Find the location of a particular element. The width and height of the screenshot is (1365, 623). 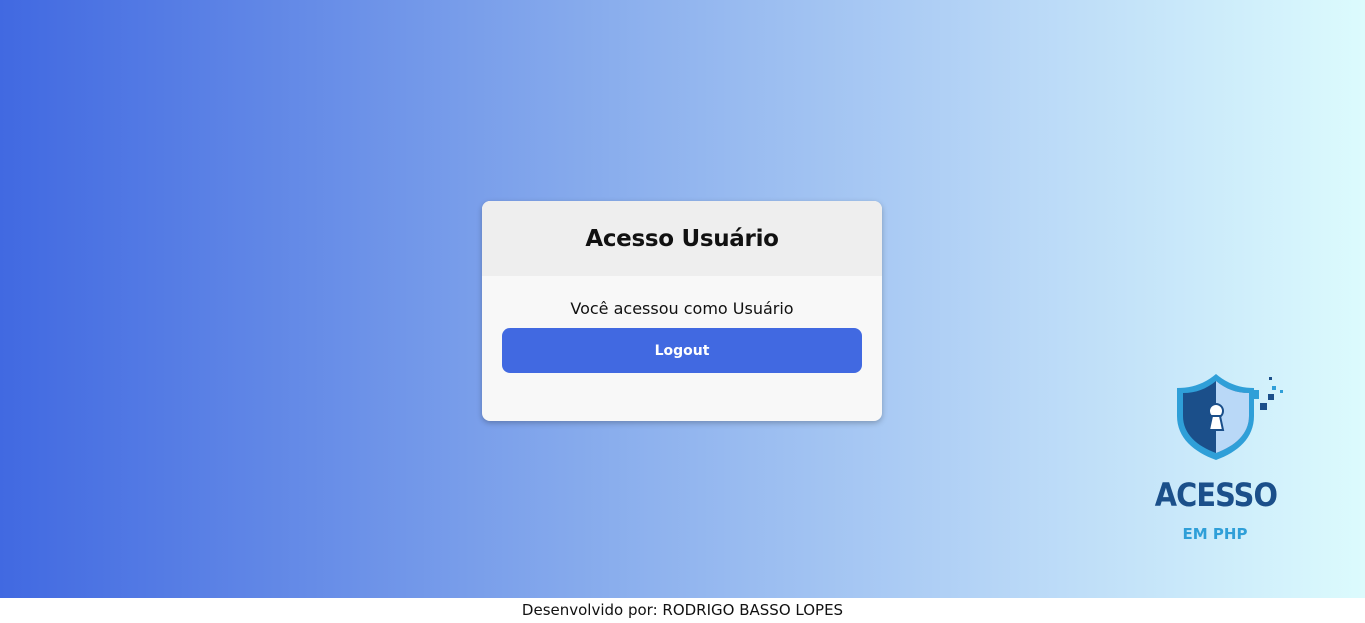

logout-button: Logout is located at coordinates (682, 350).